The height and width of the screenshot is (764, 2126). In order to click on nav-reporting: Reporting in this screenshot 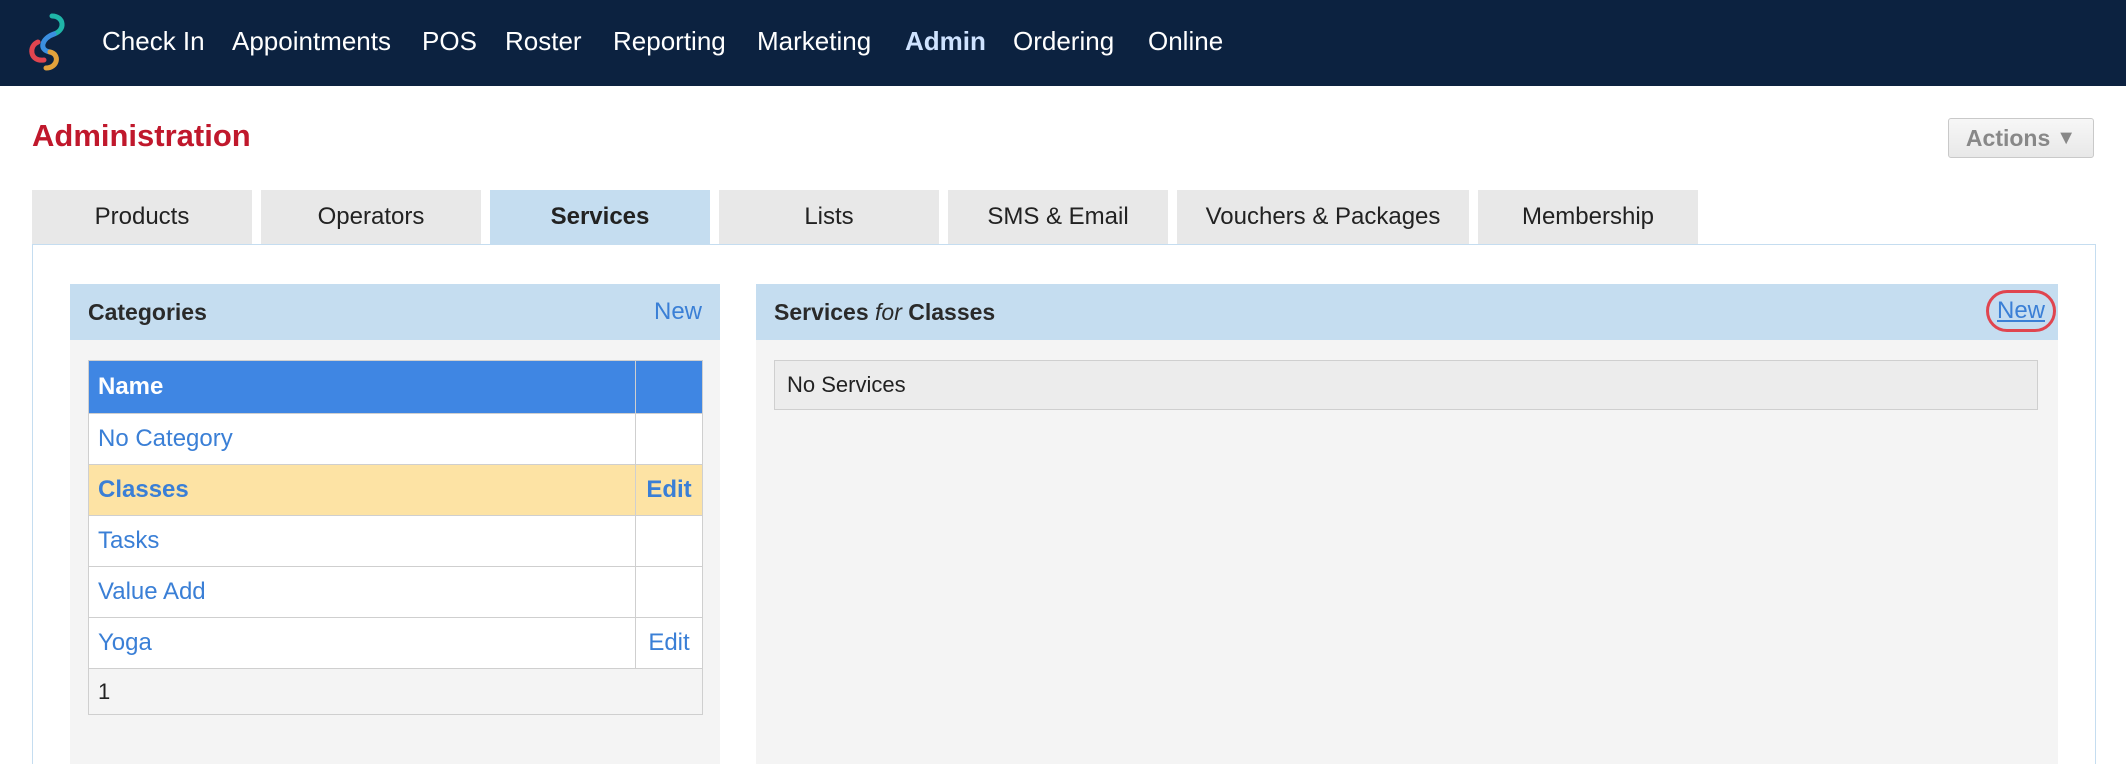, I will do `click(669, 41)`.